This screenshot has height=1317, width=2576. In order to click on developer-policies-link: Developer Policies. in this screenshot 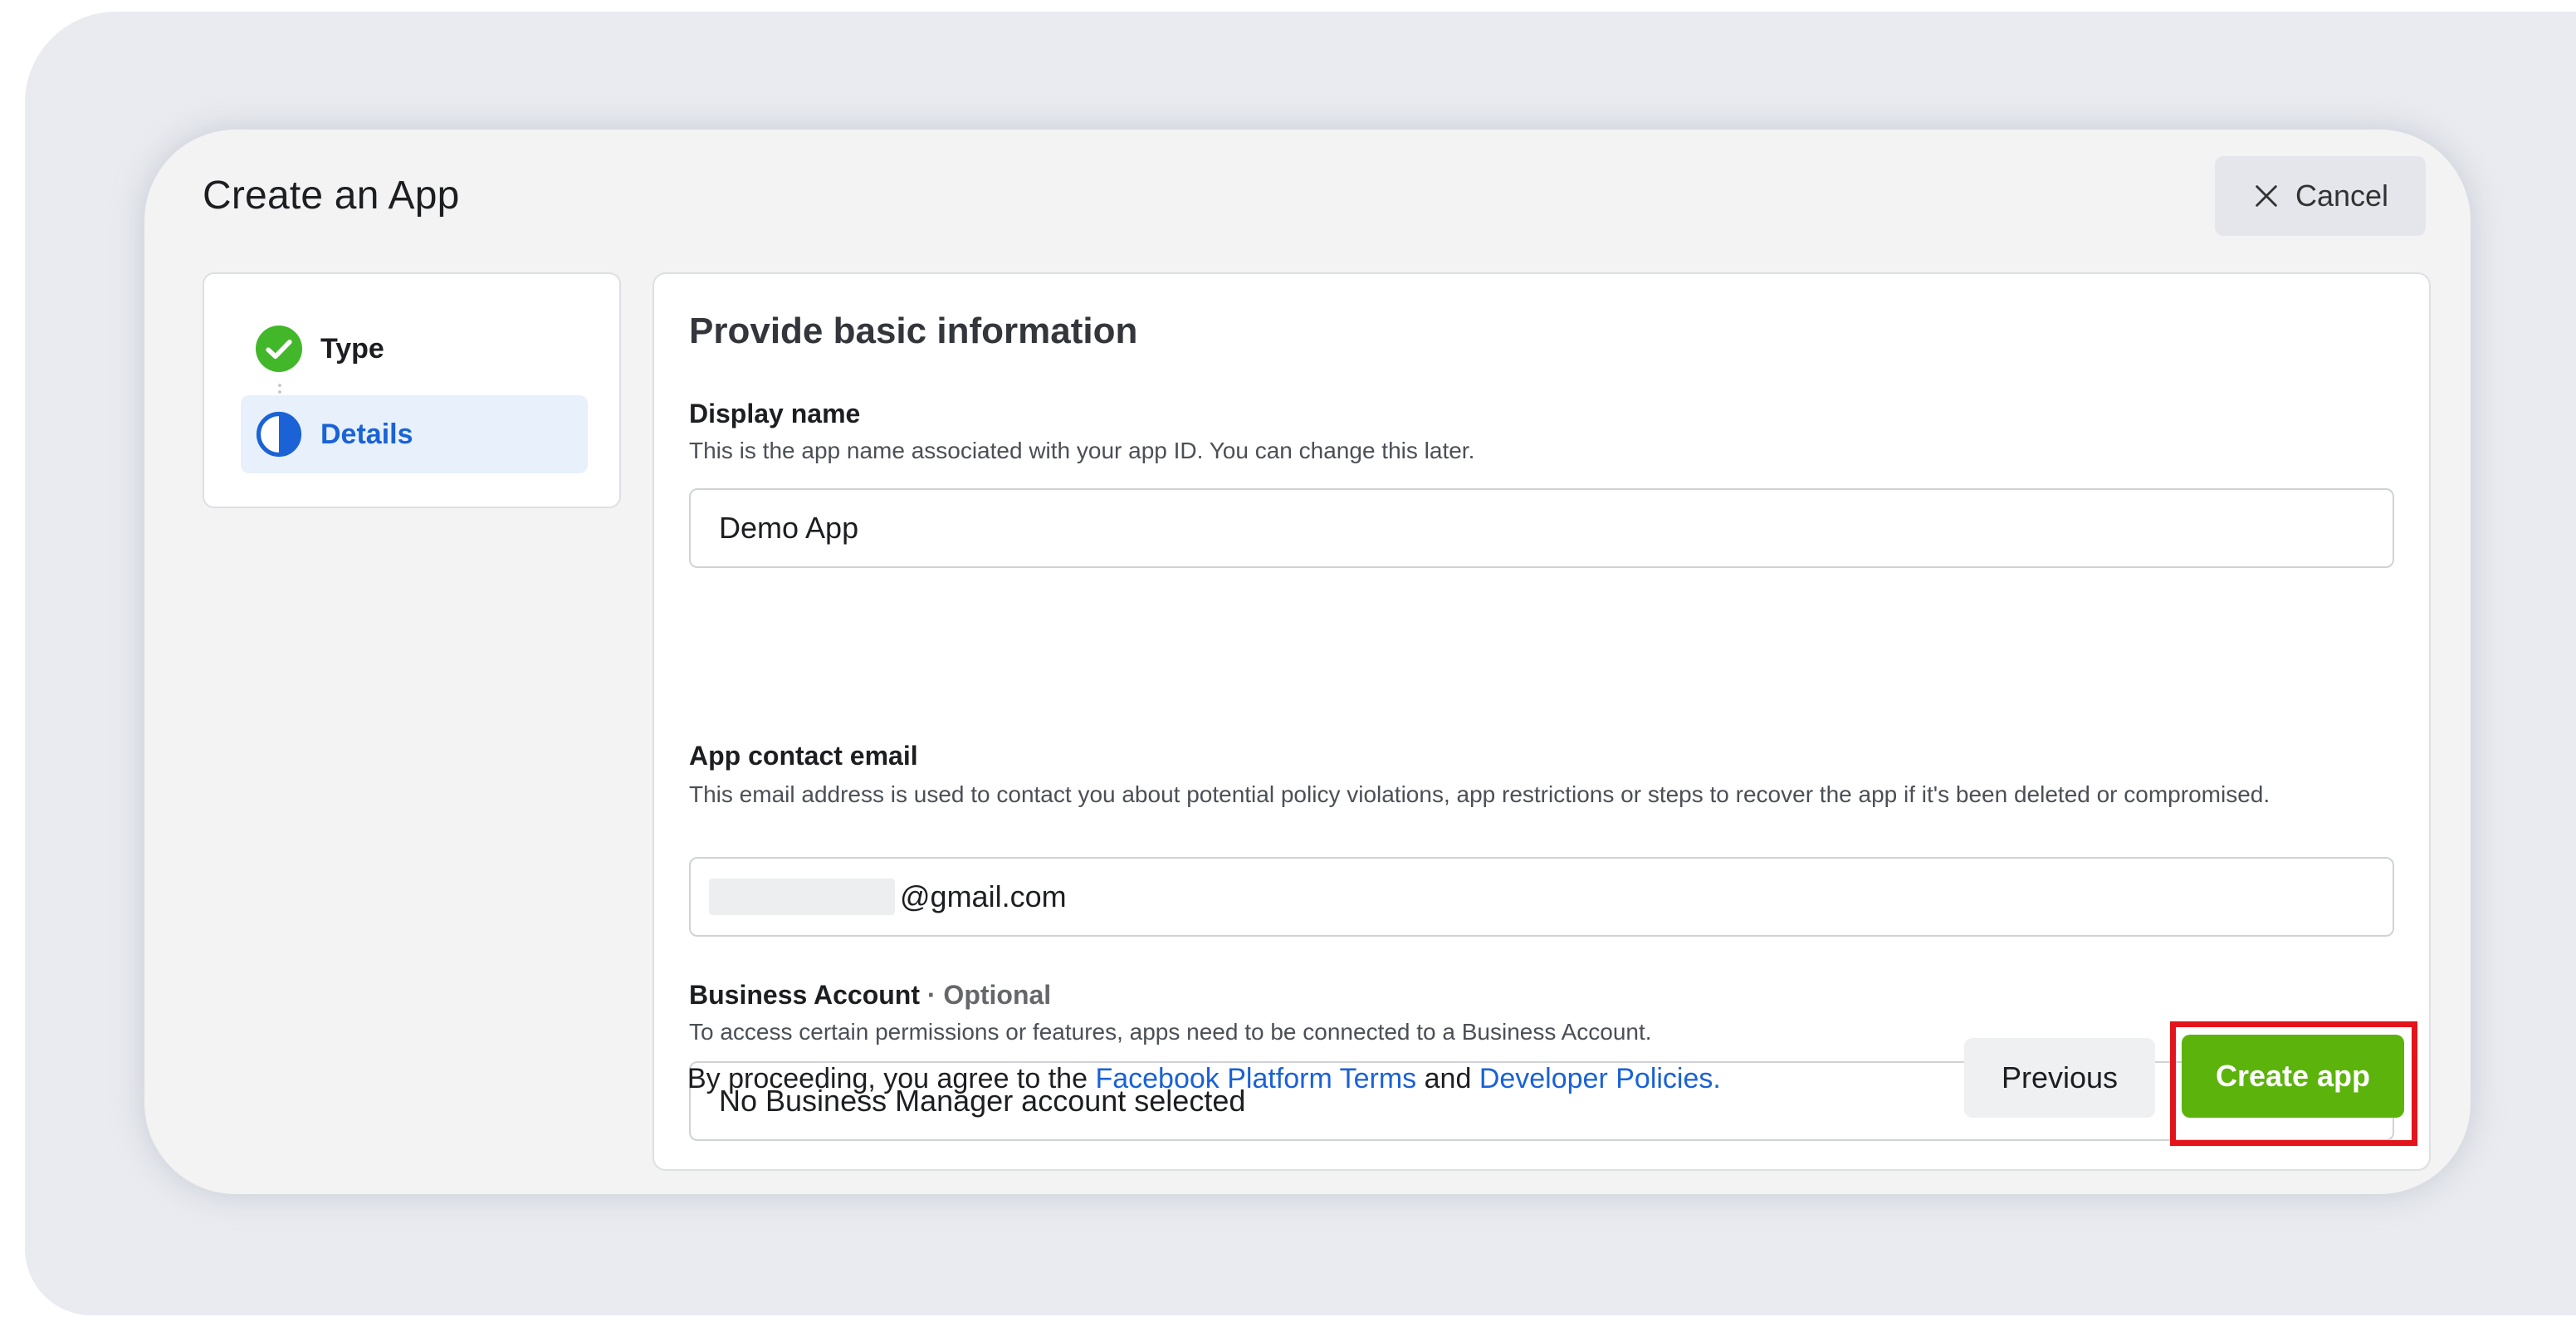, I will do `click(1600, 1078)`.